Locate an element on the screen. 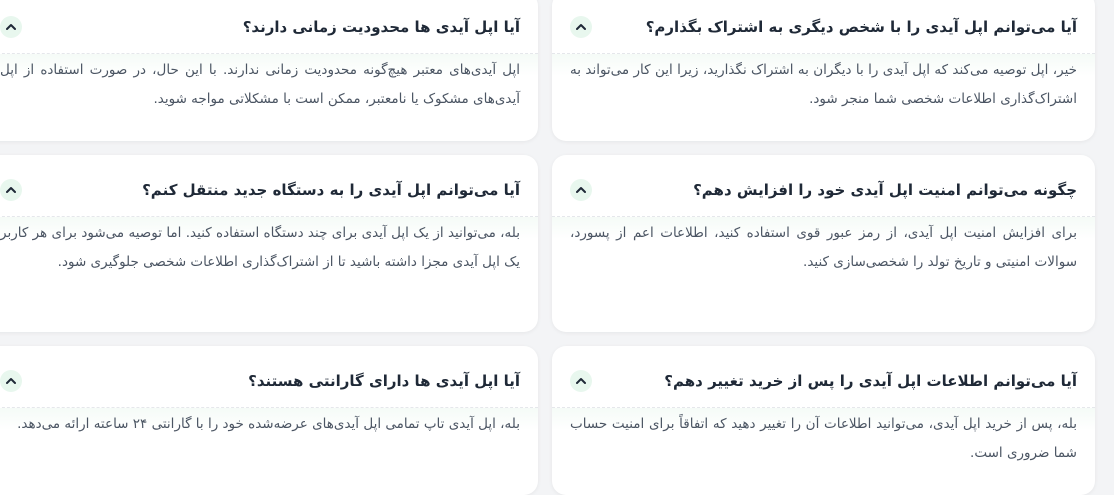 This screenshot has height=495, width=1114. faq-question: آیا اپل آیدی ها دارای گارانتی هستند؟ is located at coordinates (384, 380).